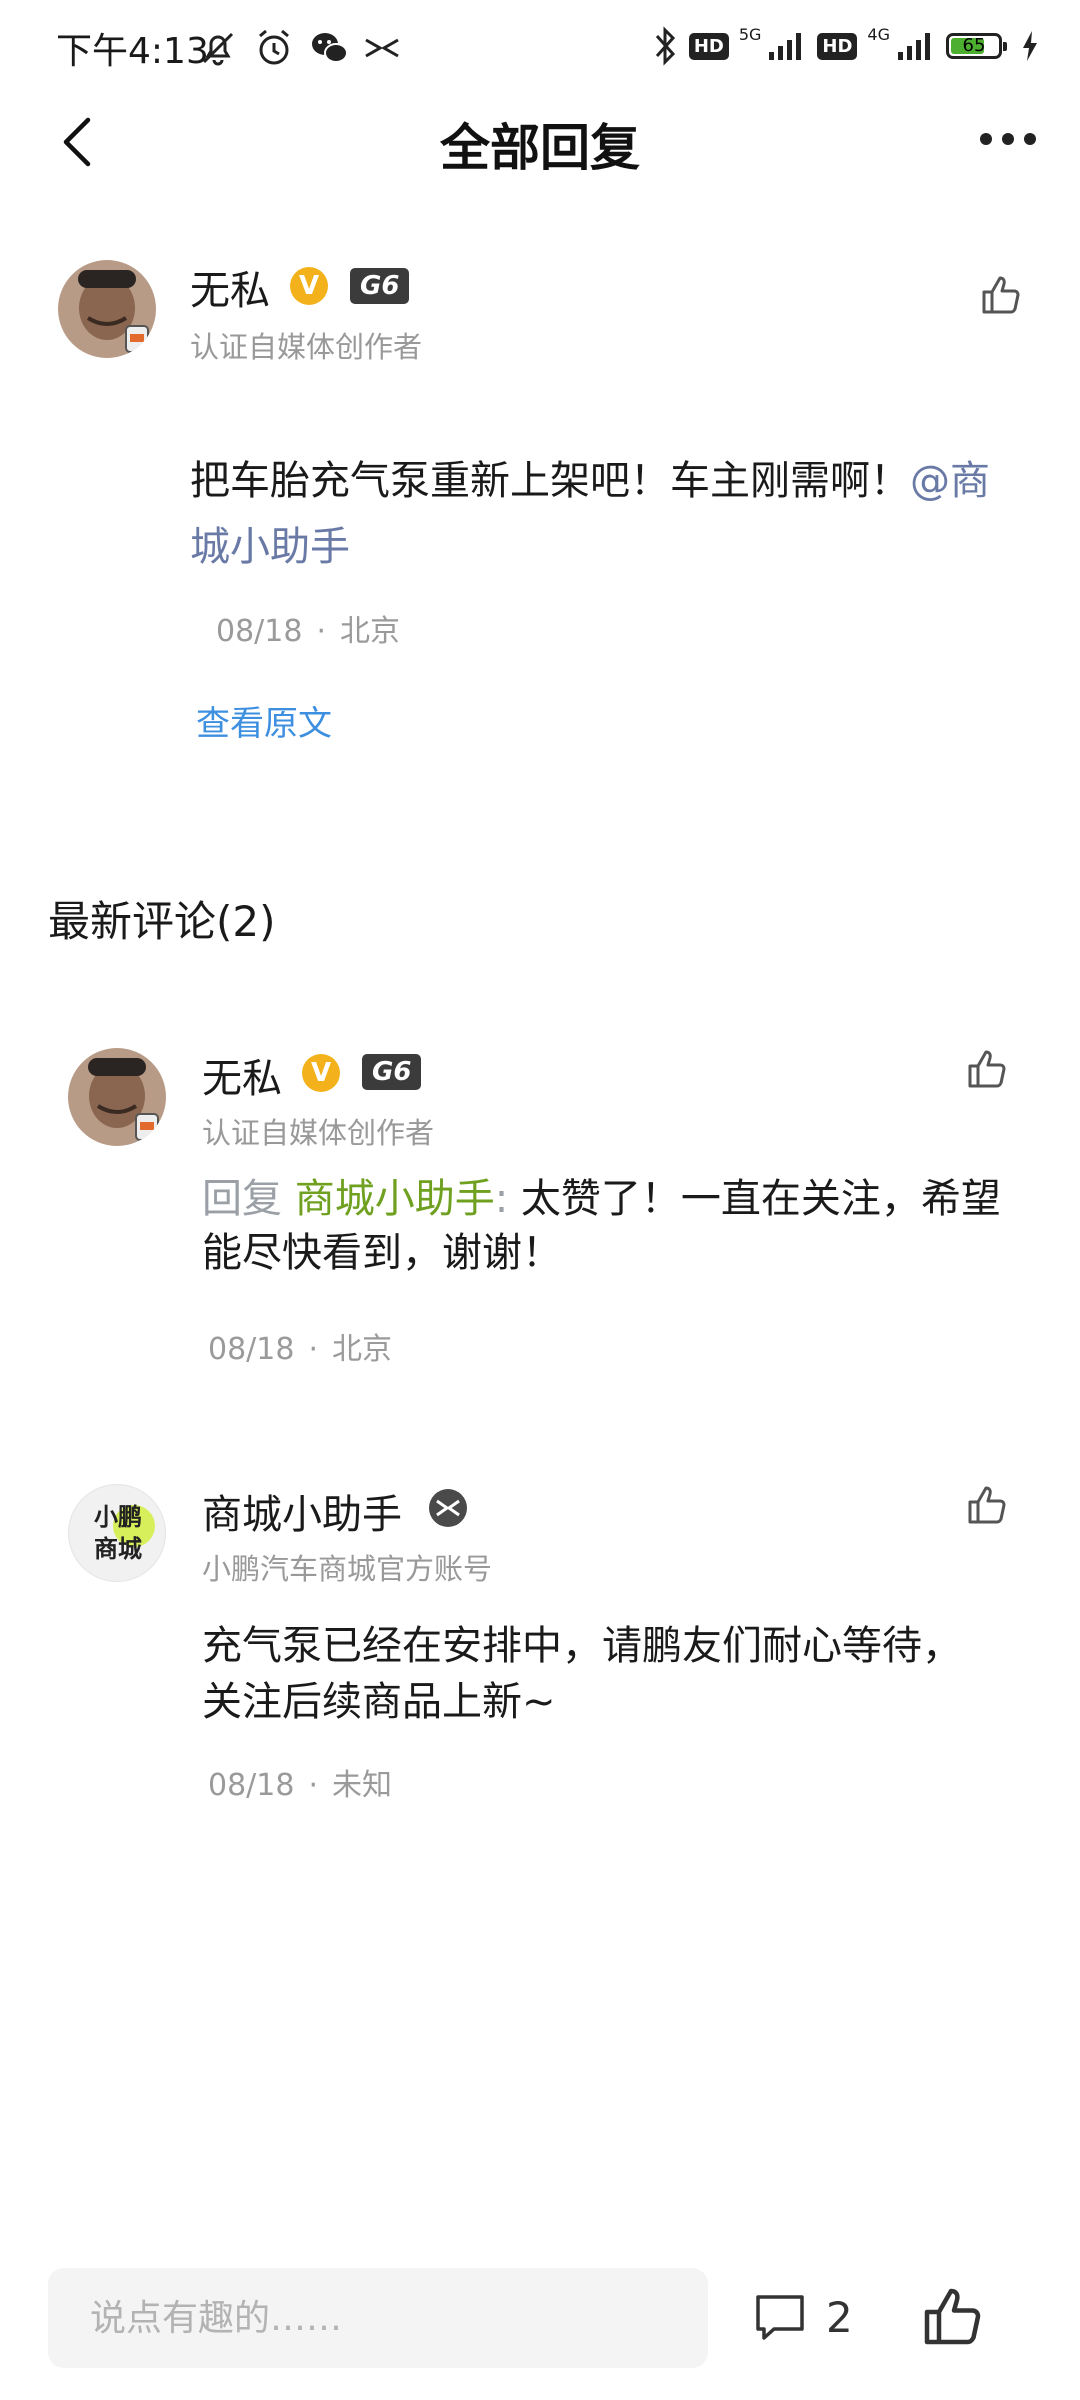 This screenshot has height=2400, width=1080. Describe the element at coordinates (1000, 294) in the screenshot. I see `post-like-icon` at that location.